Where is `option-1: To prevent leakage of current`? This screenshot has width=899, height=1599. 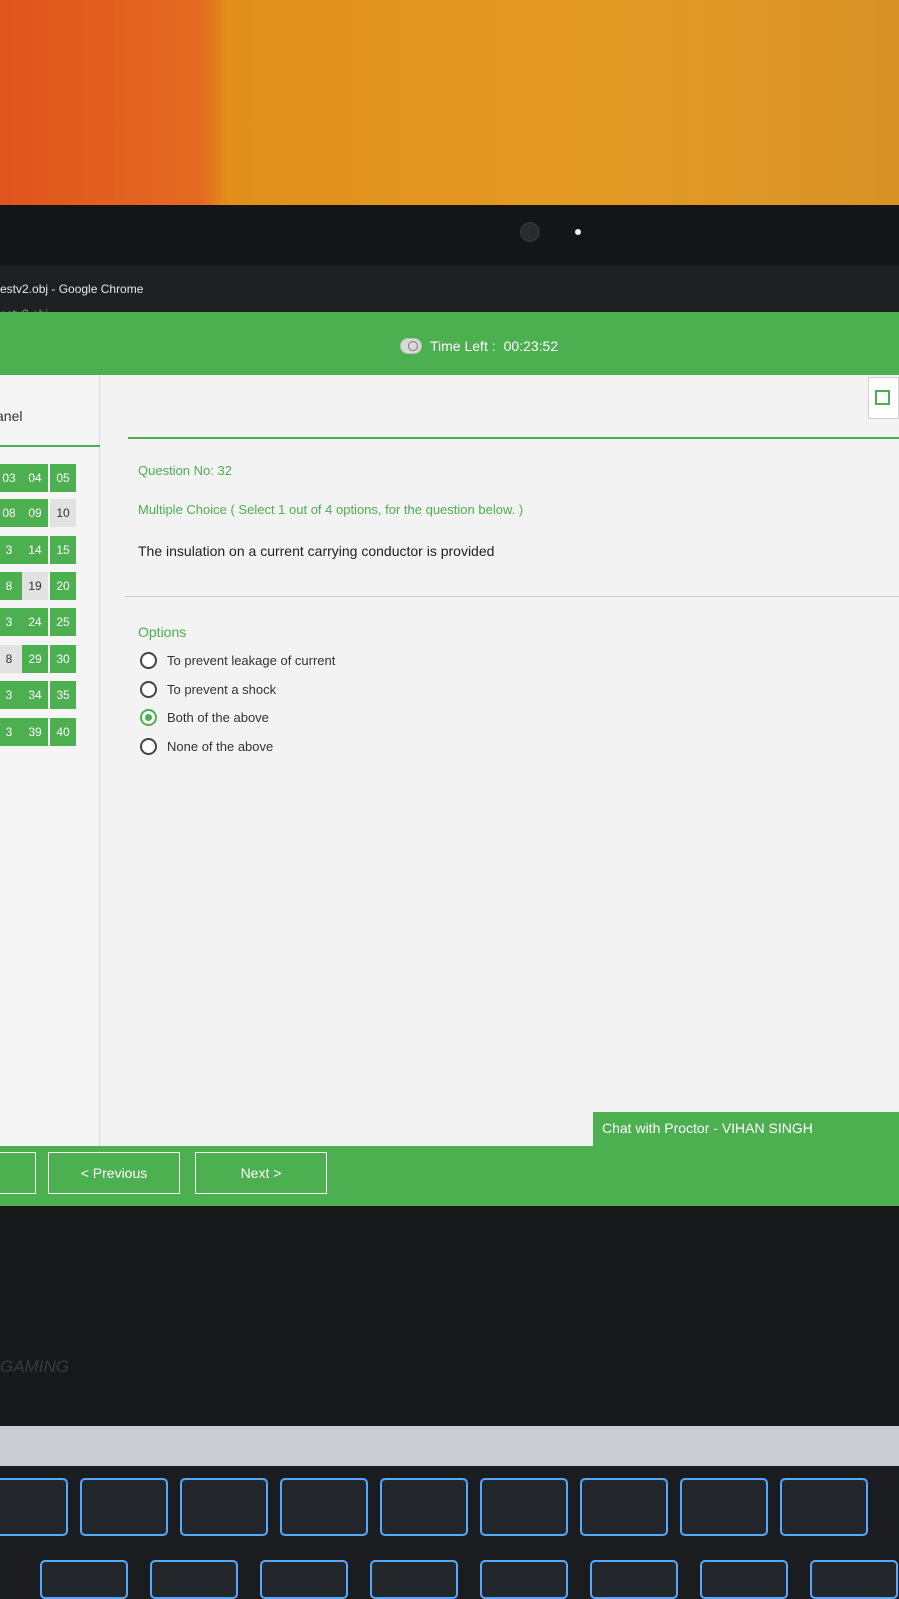 option-1: To prevent leakage of current is located at coordinates (237, 660).